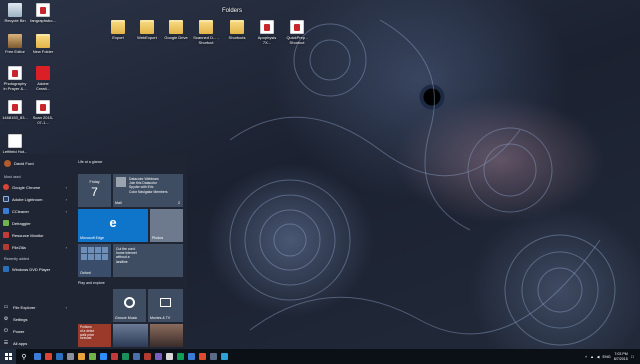 The width and height of the screenshot is (640, 364). I want to click on tile-weather: Oxford, so click(94, 260).